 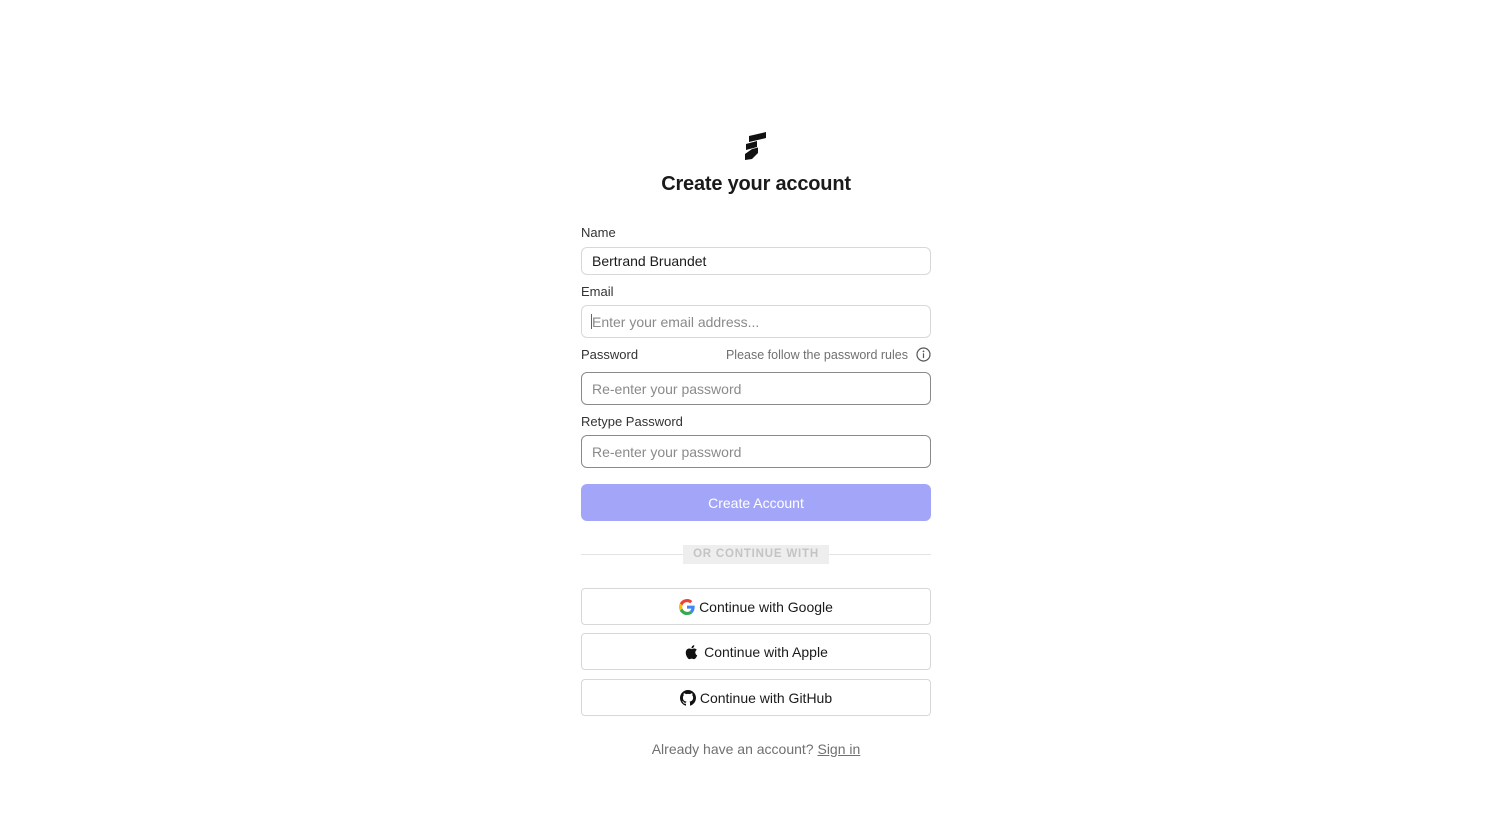 I want to click on create-account-button: Create Account, so click(x=756, y=502).